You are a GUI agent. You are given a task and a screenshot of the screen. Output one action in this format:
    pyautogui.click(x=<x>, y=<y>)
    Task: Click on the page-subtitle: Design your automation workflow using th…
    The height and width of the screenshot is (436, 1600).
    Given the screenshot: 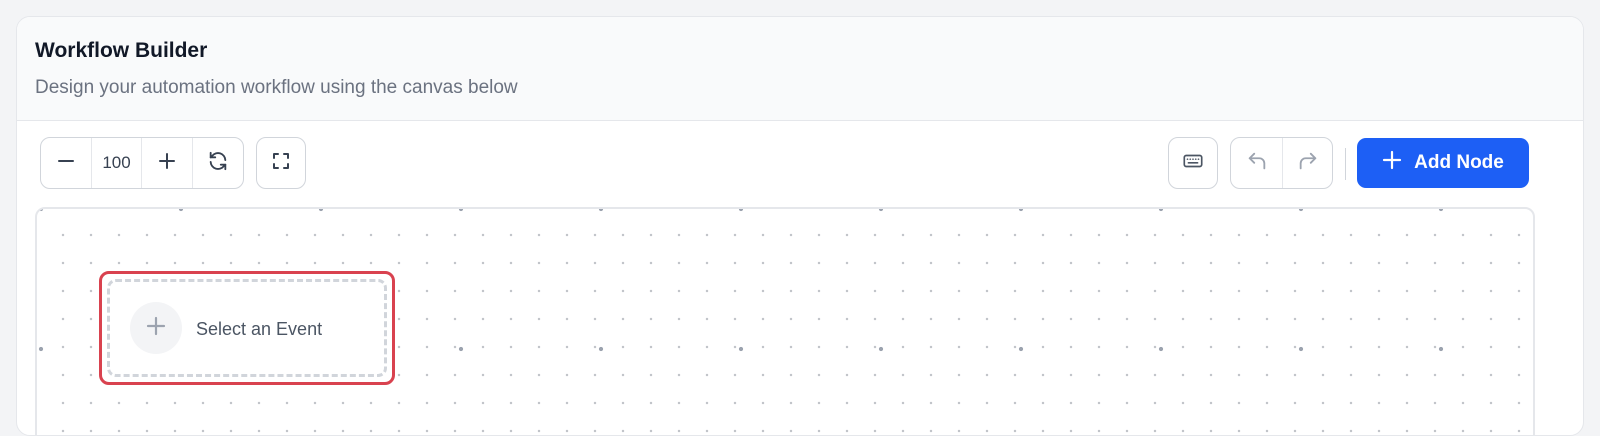 What is the action you would take?
    pyautogui.click(x=276, y=87)
    